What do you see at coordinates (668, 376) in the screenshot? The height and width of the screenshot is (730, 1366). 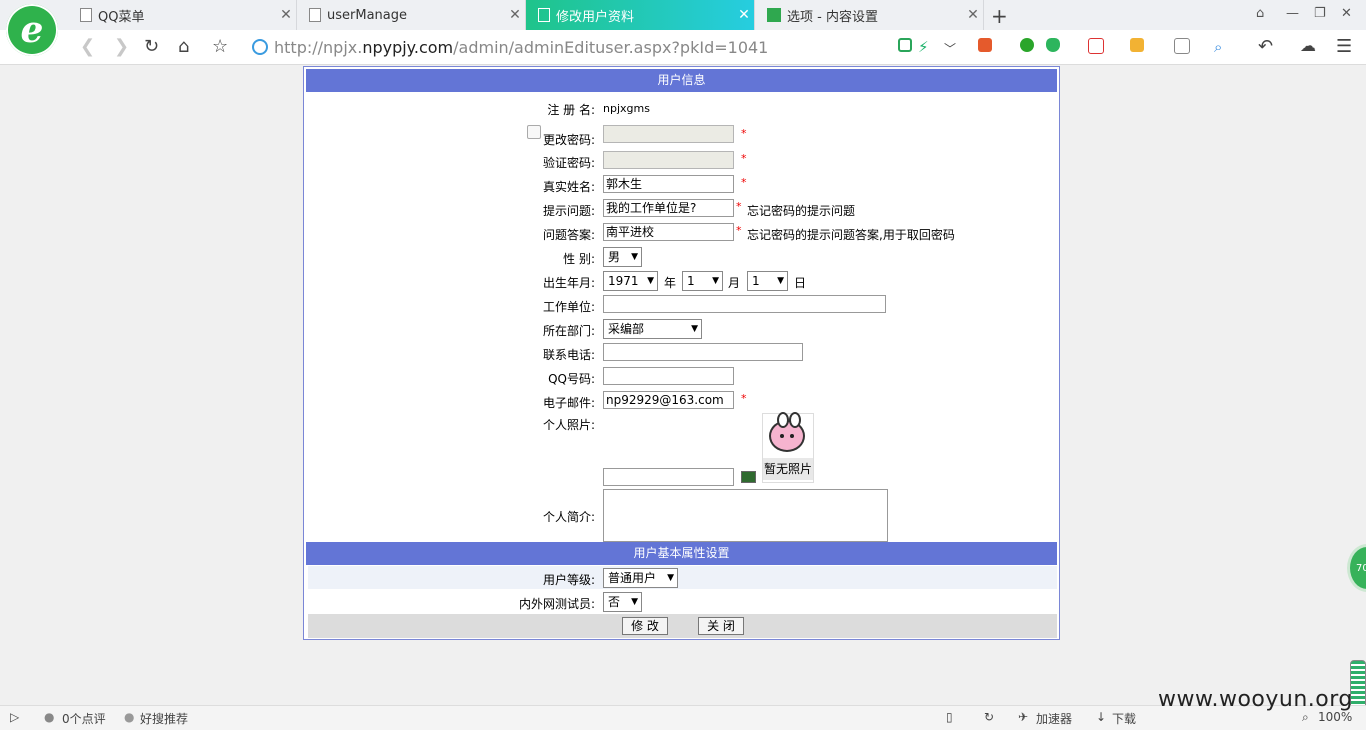 I see `qq-input` at bounding box center [668, 376].